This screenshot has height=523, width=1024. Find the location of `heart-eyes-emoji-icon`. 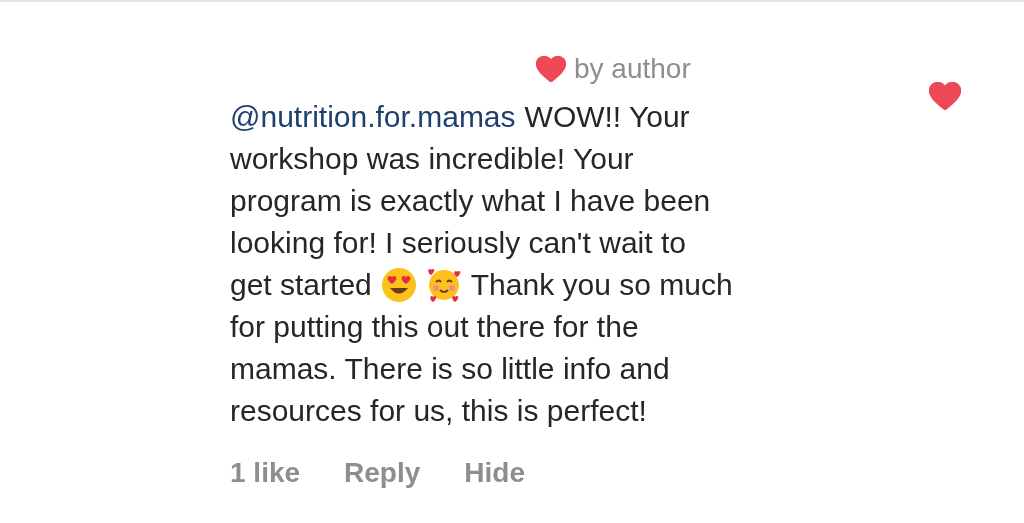

heart-eyes-emoji-icon is located at coordinates (398, 285).